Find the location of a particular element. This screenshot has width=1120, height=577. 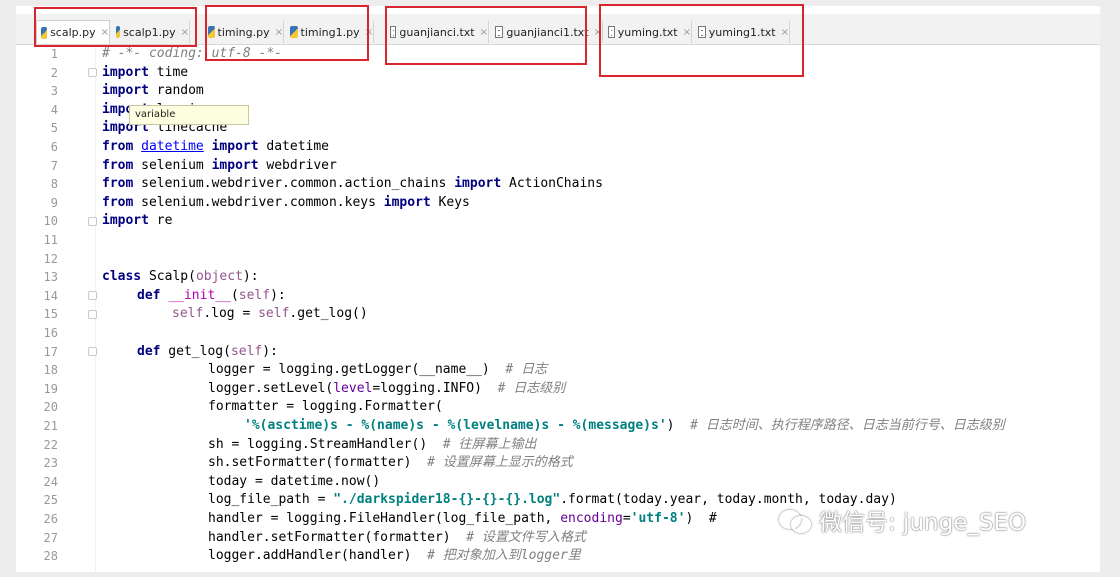

line-number: 27 is located at coordinates (50, 537).